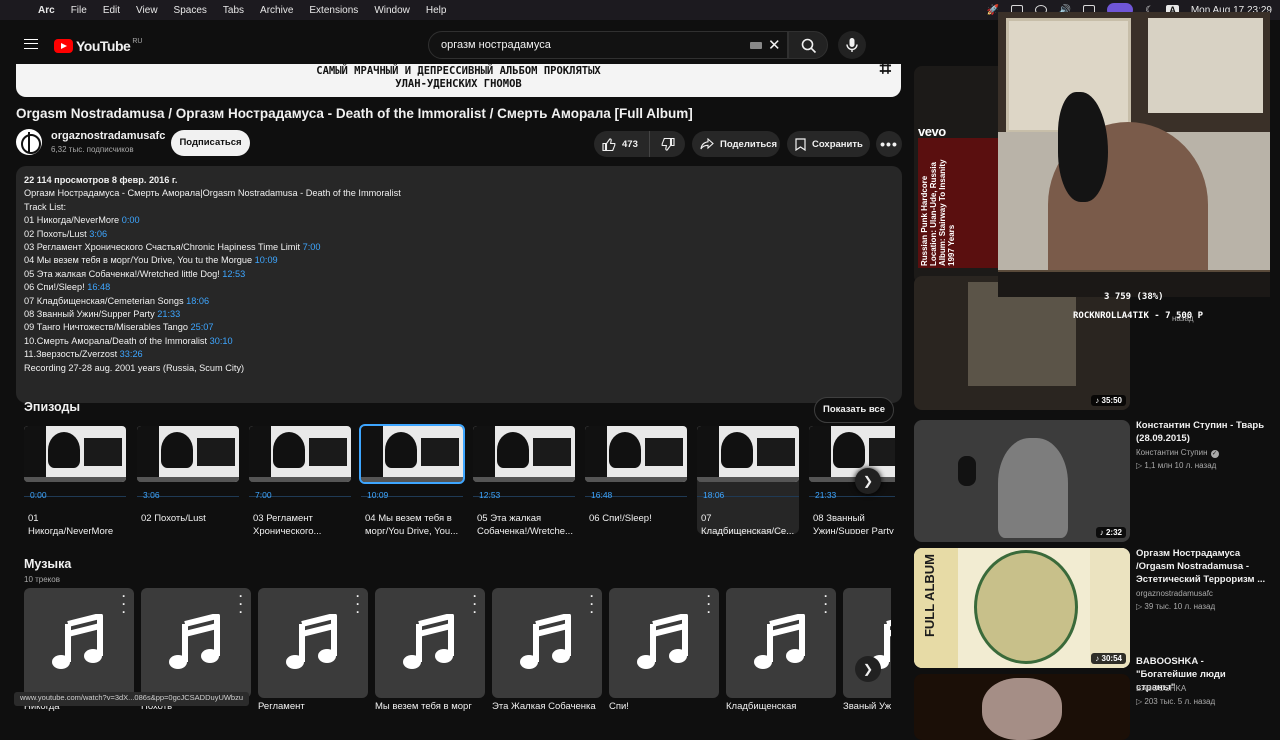 Image resolution: width=1280 pixels, height=740 pixels. Describe the element at coordinates (854, 410) in the screenshot. I see `show-all-episodes-button: Показать все` at that location.